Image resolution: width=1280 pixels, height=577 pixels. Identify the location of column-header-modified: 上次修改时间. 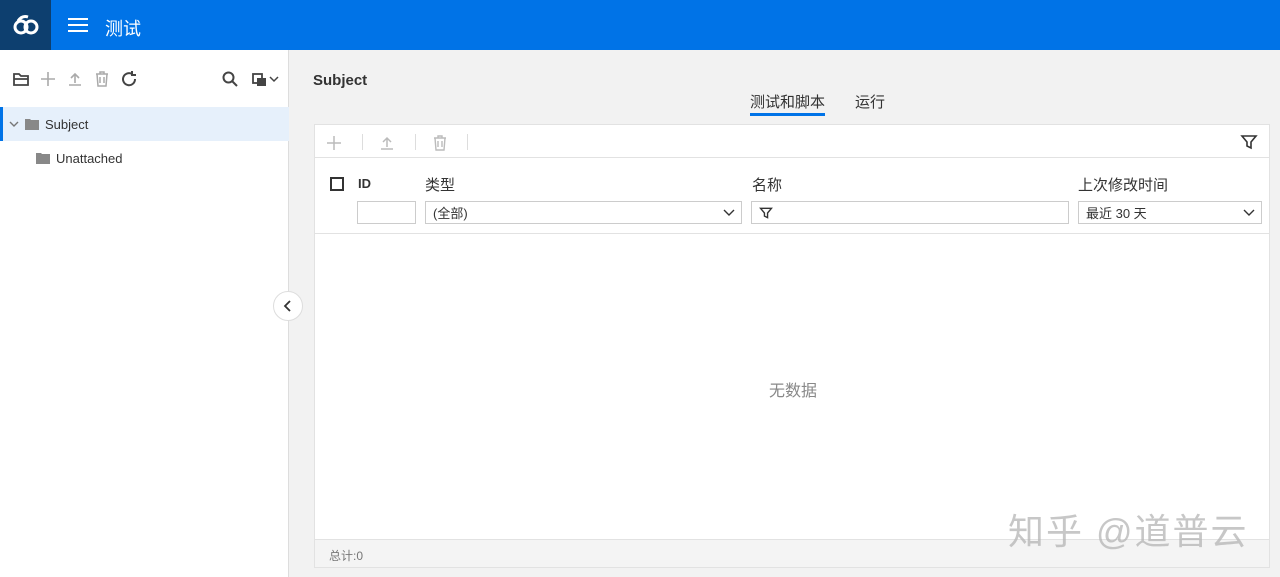
(1123, 184).